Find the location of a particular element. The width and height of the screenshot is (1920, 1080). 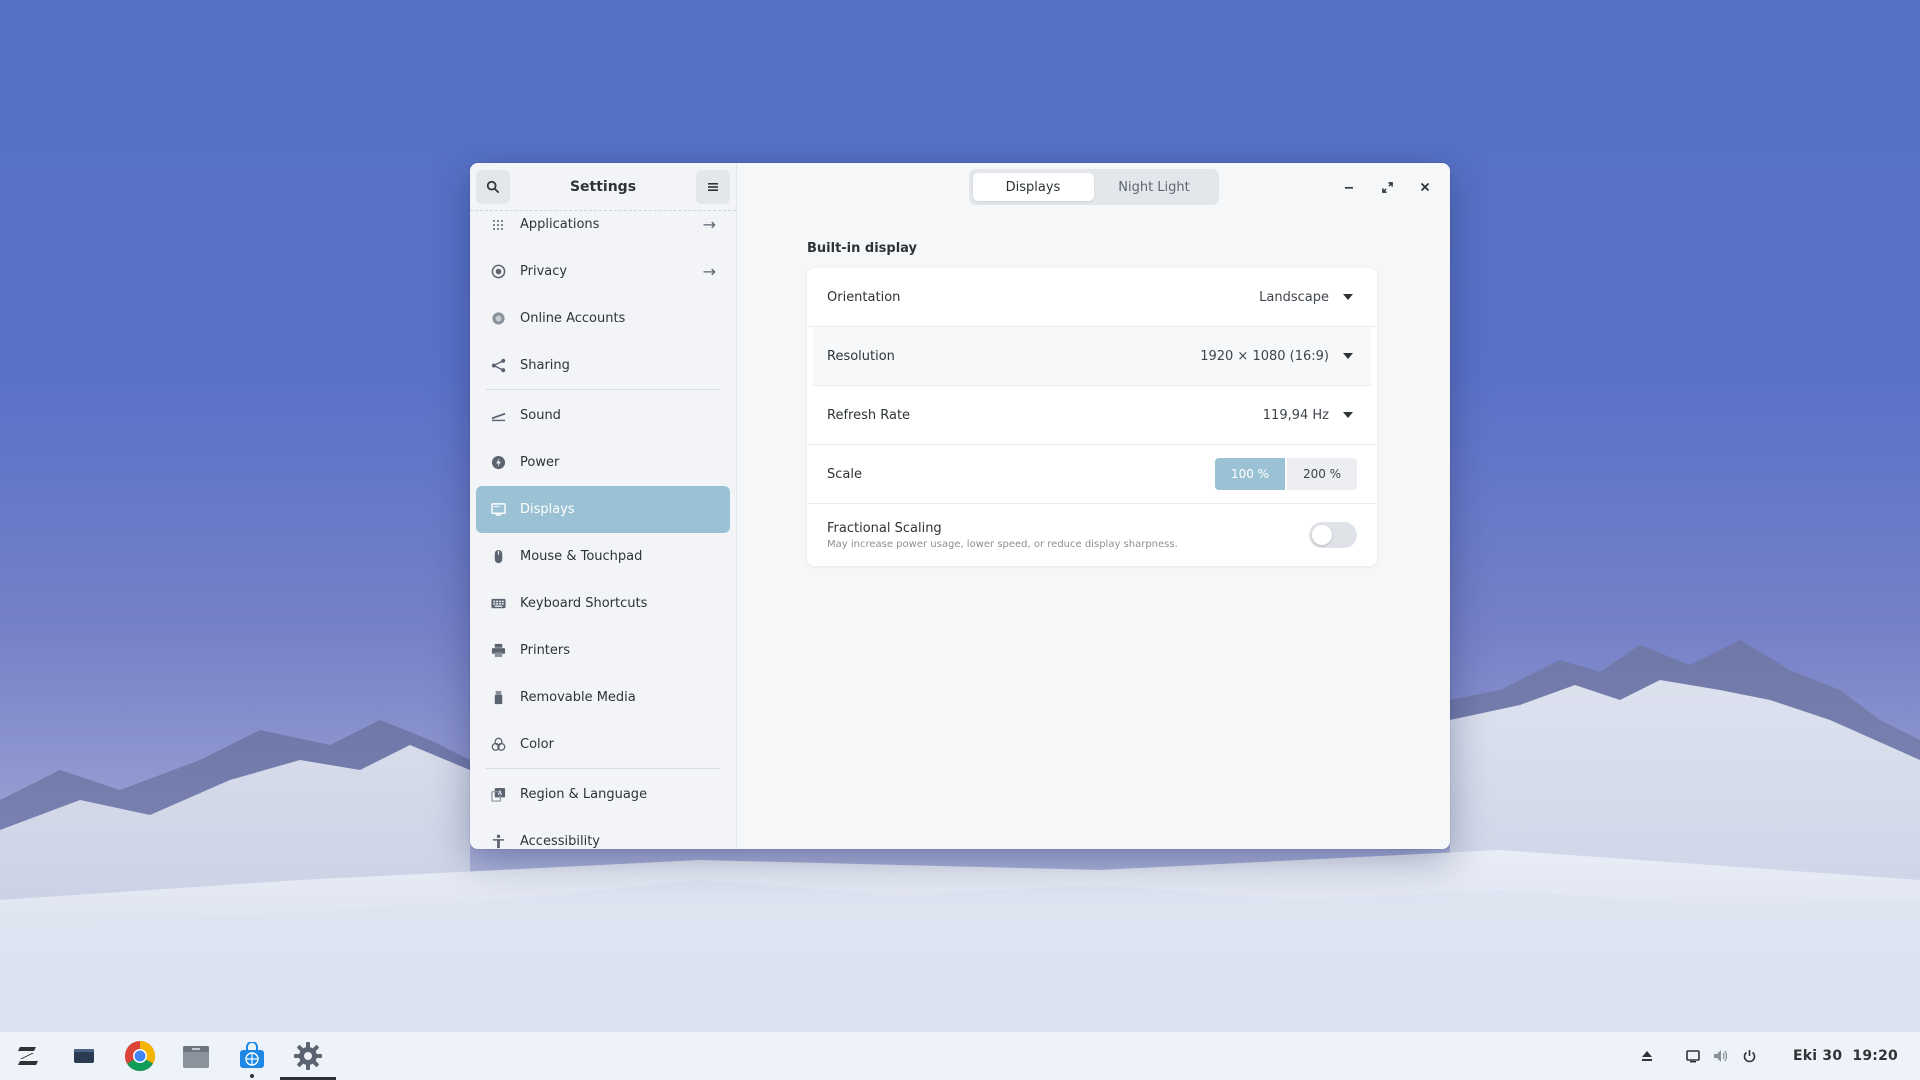

settings-app-button is located at coordinates (308, 1056).